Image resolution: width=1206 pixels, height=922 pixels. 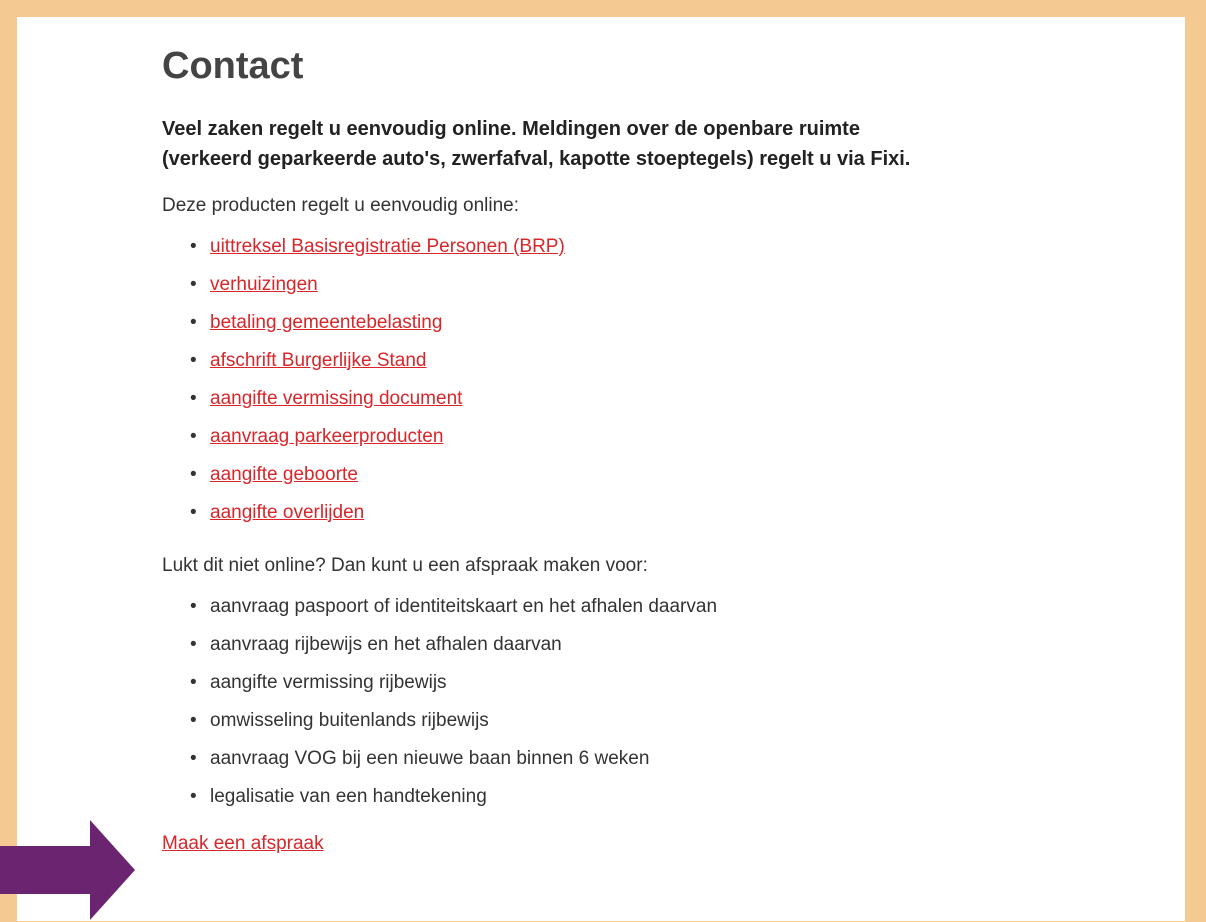 I want to click on list-item: • verhuizingen, so click(x=556, y=285).